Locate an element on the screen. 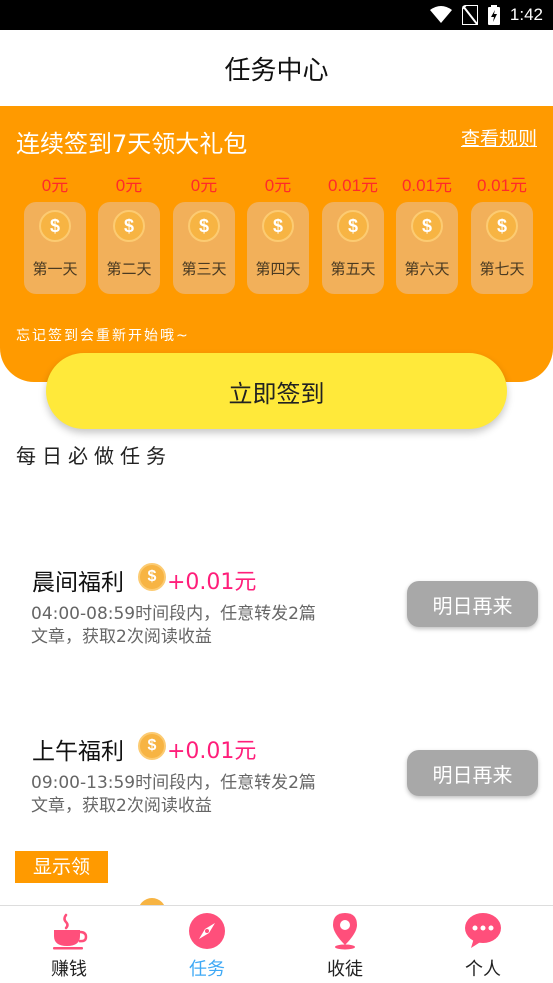 This screenshot has width=553, height=983. day-label: 第二天 is located at coordinates (129, 269).